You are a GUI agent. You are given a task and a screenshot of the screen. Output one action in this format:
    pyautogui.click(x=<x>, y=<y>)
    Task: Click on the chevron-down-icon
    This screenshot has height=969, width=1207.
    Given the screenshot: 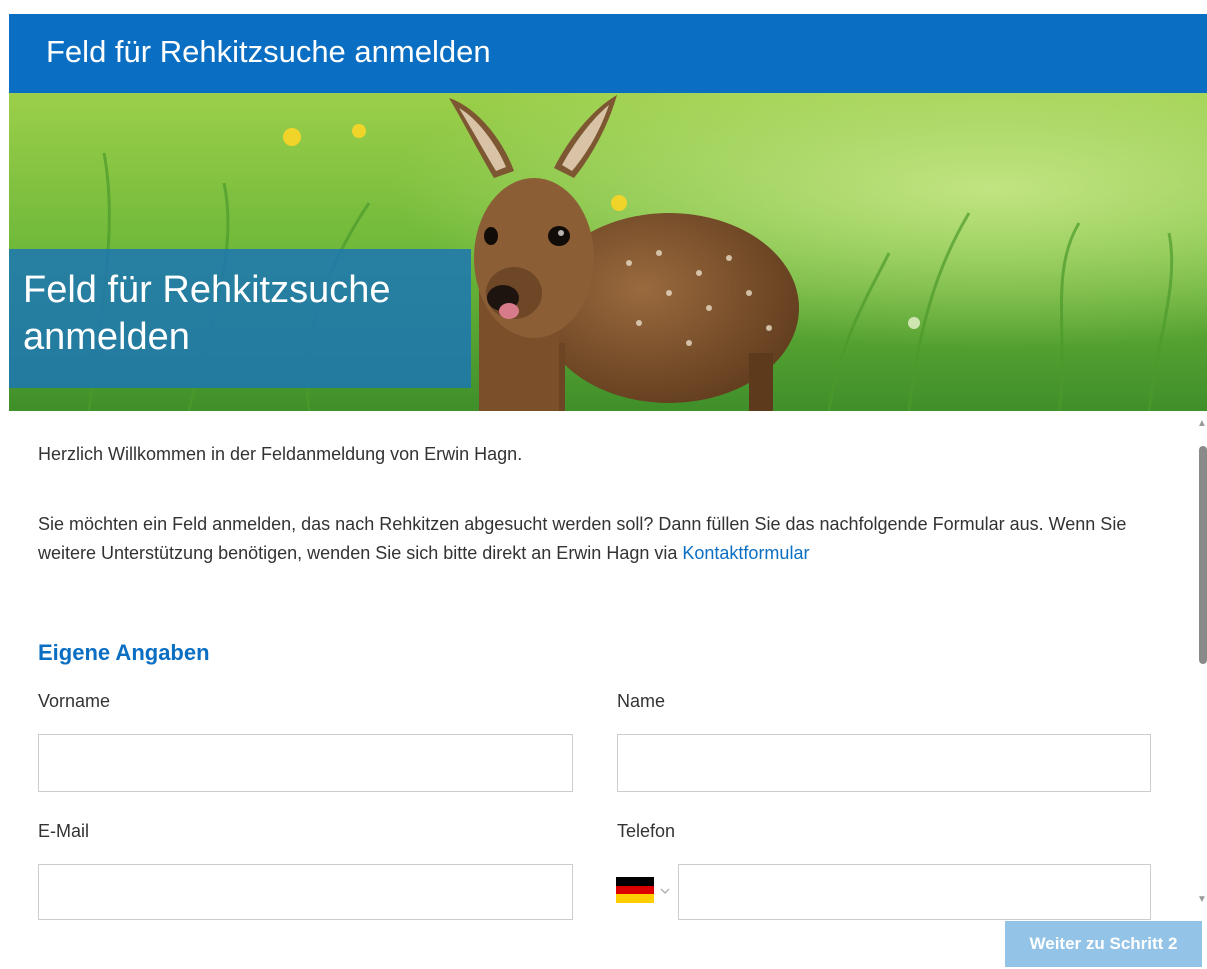 What is the action you would take?
    pyautogui.click(x=665, y=891)
    